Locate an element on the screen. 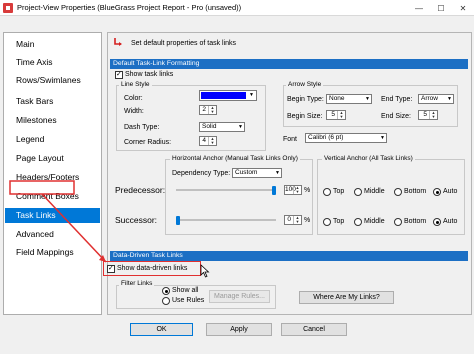 This screenshot has height=354, width=474. succ-bottom-label: Bottom is located at coordinates (415, 221).